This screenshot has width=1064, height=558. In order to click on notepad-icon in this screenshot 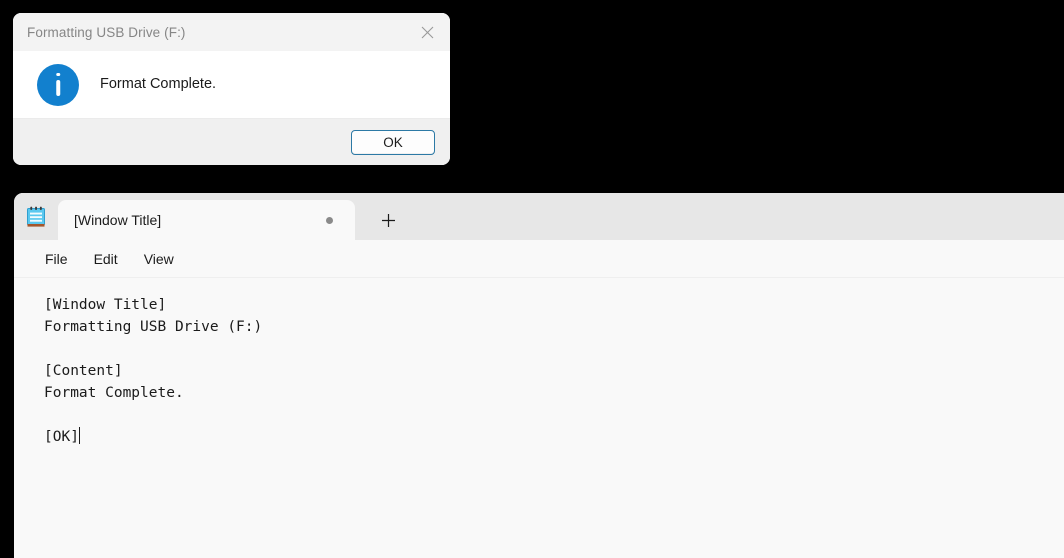, I will do `click(36, 216)`.